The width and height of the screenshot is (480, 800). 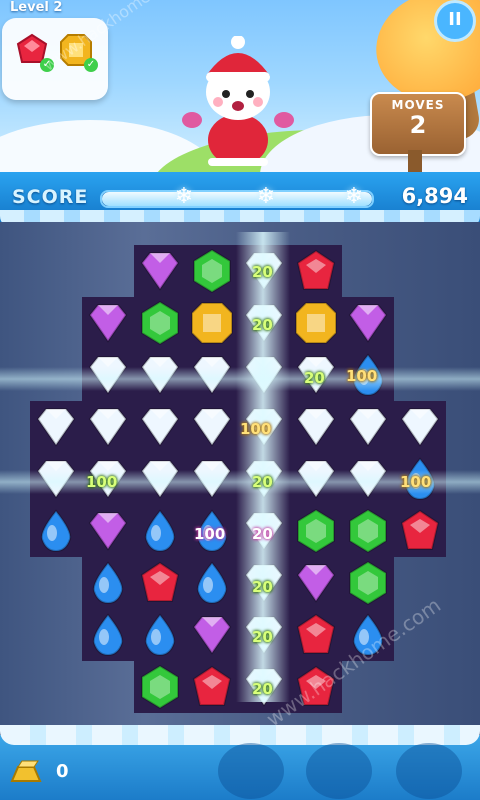 What do you see at coordinates (62, 771) in the screenshot?
I see `gold-count: 0` at bounding box center [62, 771].